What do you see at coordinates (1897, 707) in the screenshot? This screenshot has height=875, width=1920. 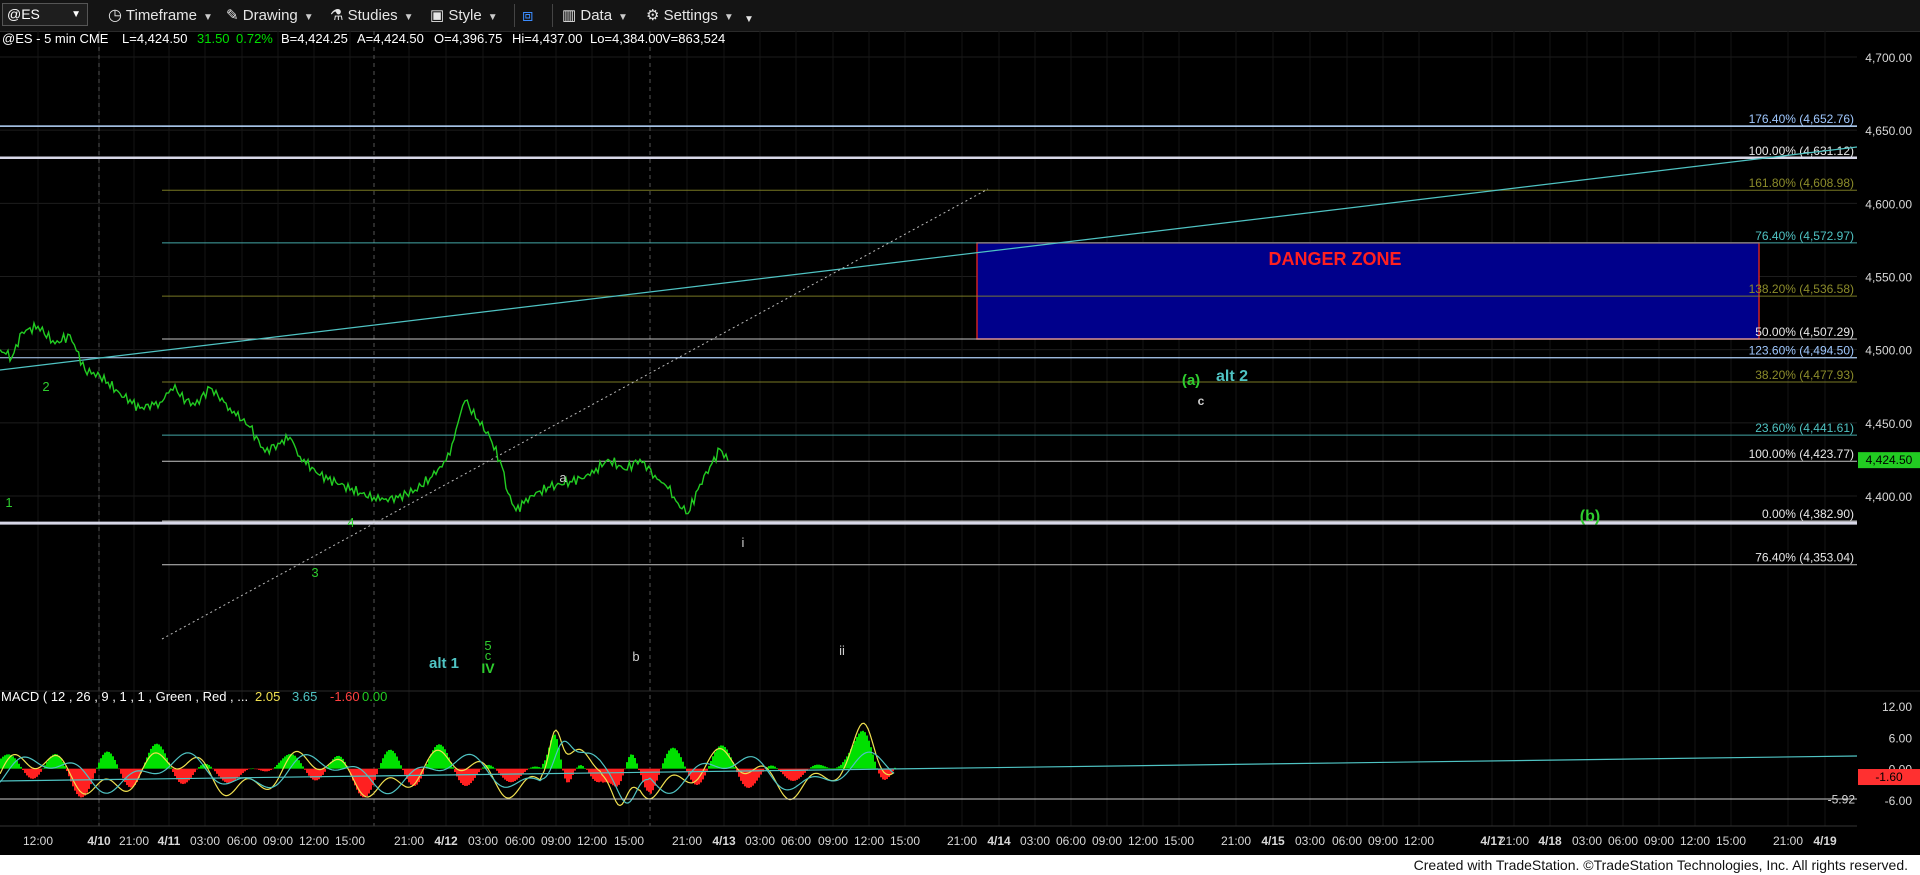 I see `macd-y-tick: 12.00` at bounding box center [1897, 707].